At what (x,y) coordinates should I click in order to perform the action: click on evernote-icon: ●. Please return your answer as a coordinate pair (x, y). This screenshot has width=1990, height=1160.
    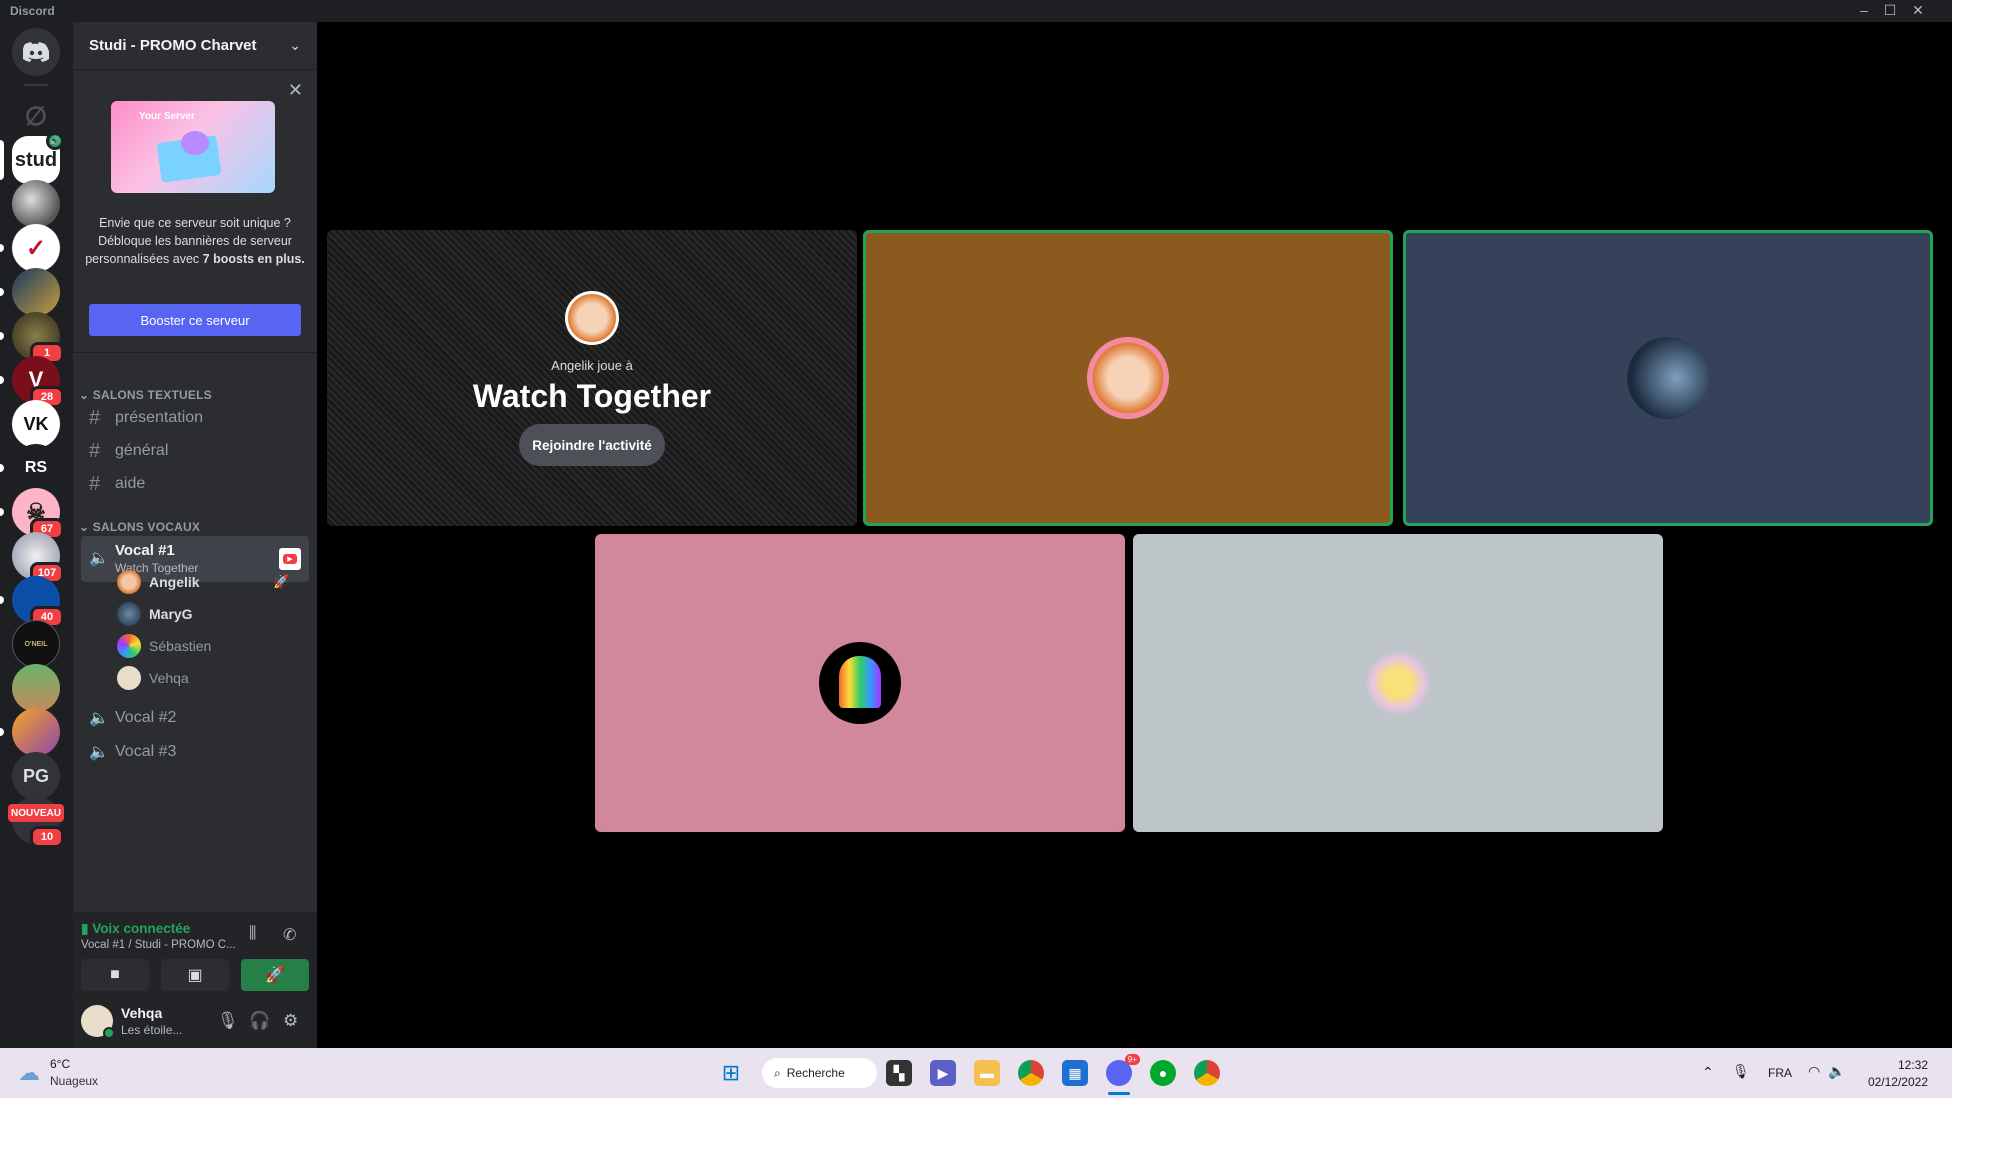
    Looking at the image, I should click on (1163, 1073).